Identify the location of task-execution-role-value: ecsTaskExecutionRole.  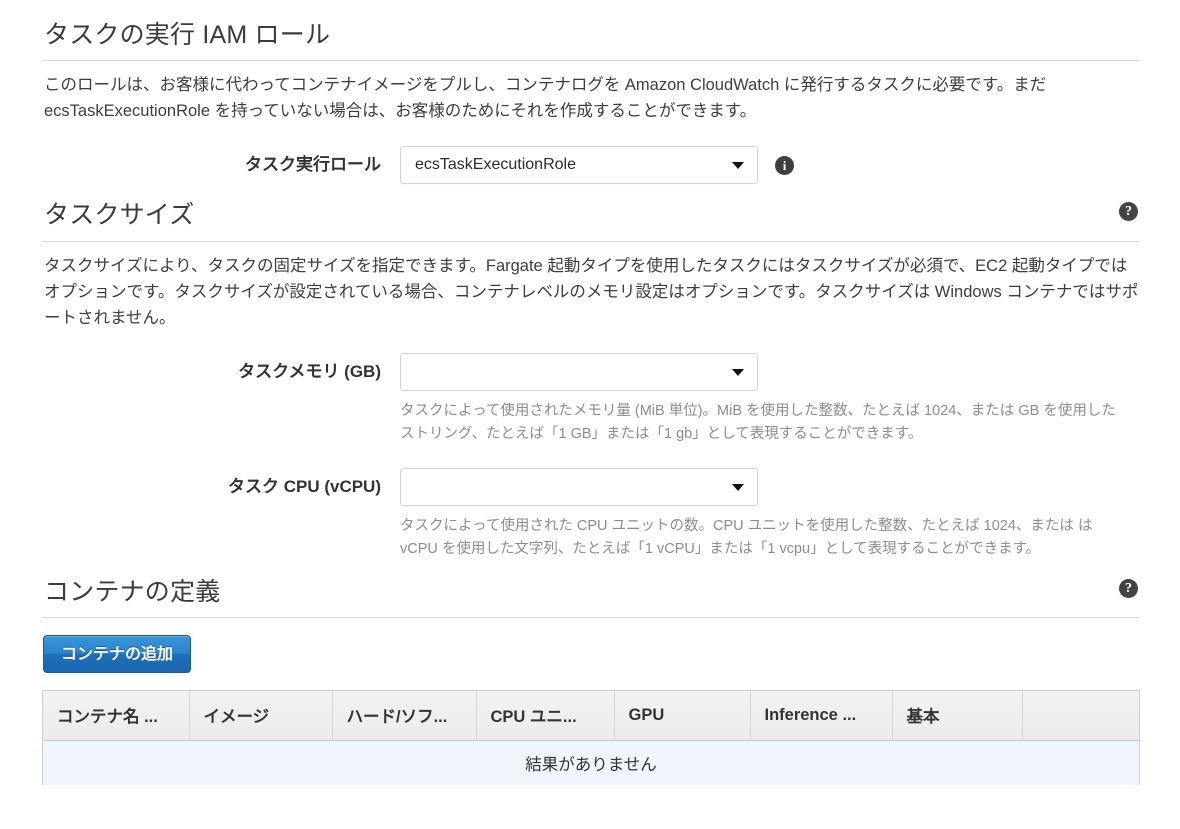
(495, 165).